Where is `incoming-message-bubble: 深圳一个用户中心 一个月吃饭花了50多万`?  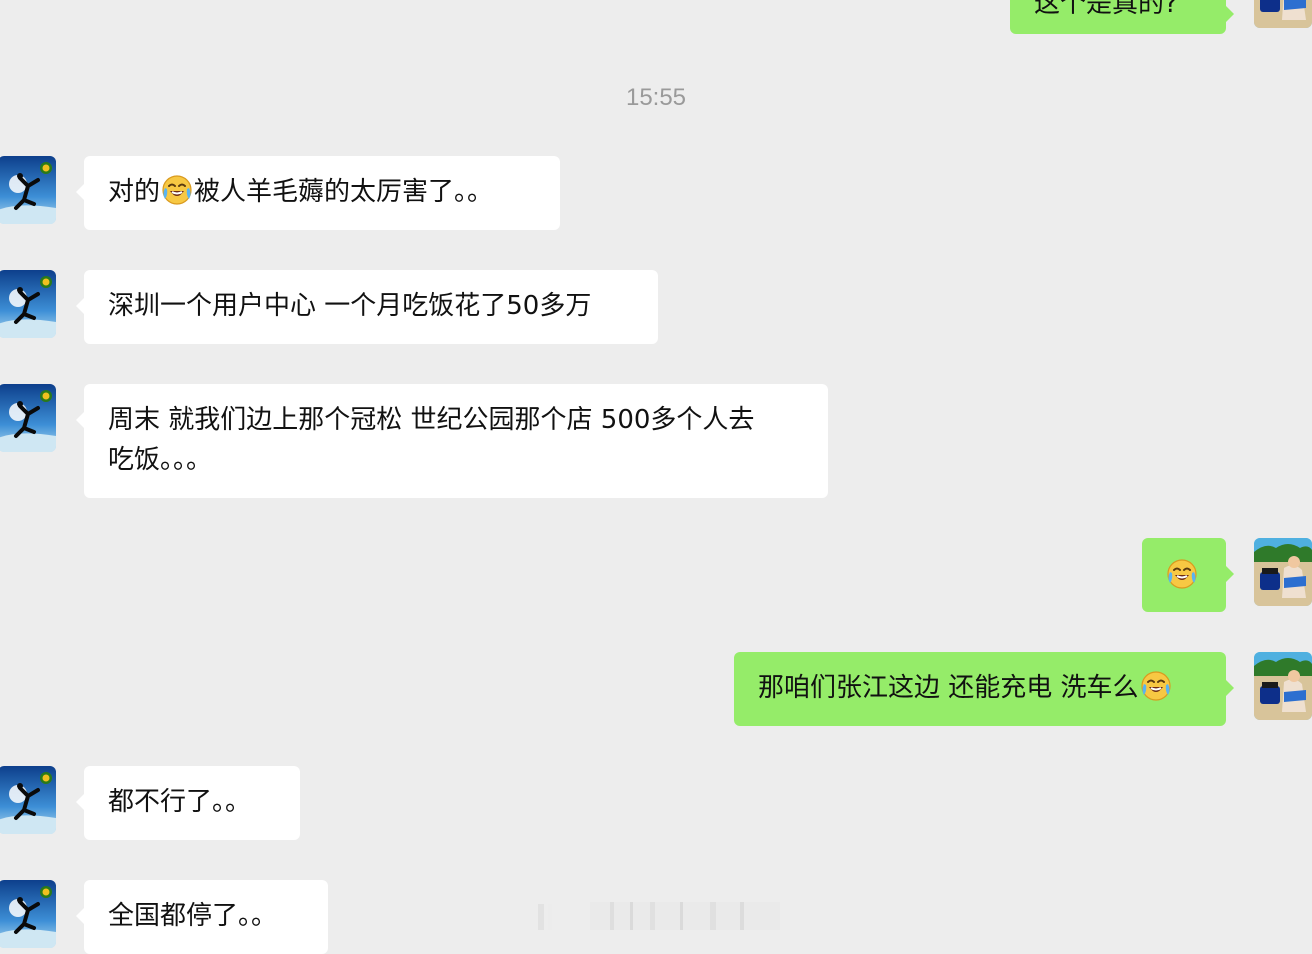 incoming-message-bubble: 深圳一个用户中心 一个月吃饭花了50多万 is located at coordinates (367, 307).